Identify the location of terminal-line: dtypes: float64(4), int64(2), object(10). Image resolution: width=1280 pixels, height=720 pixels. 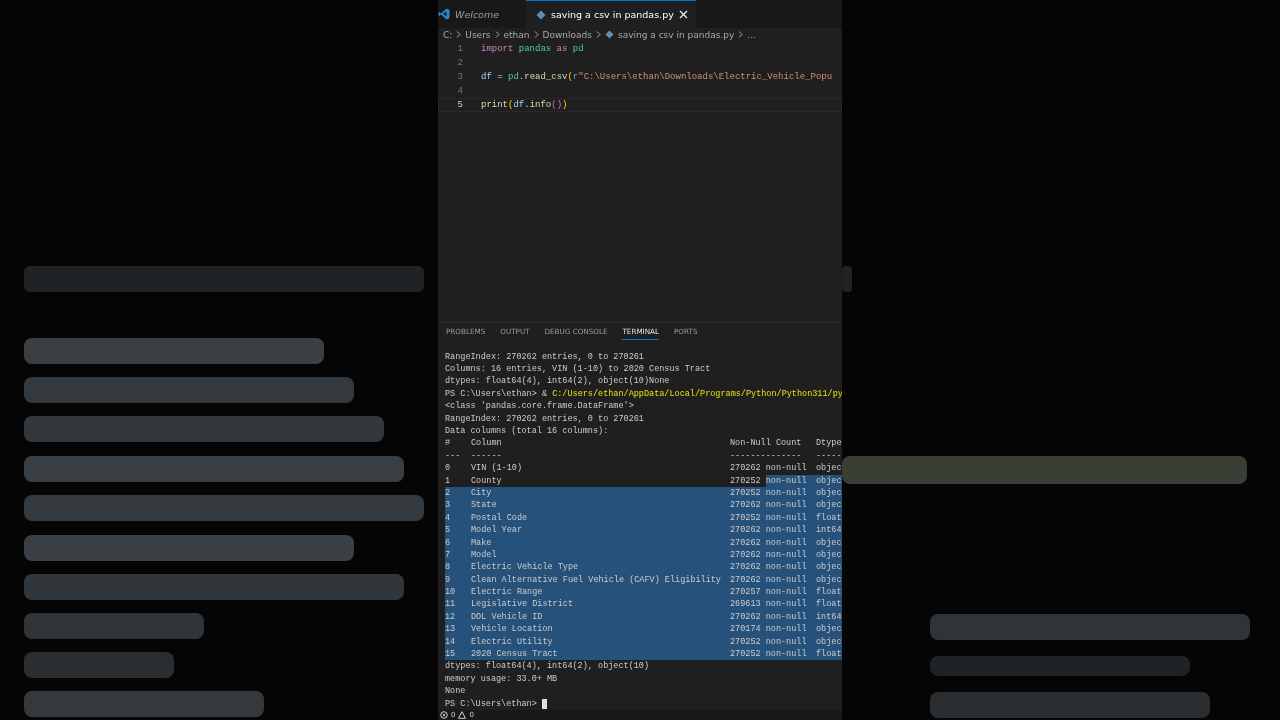
(547, 666).